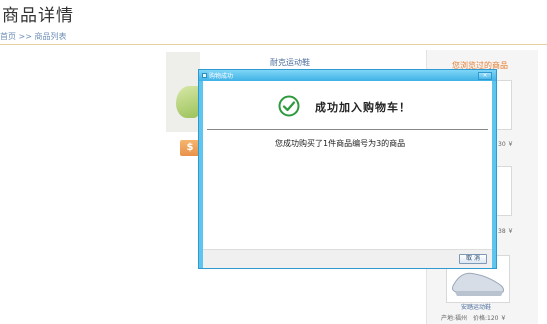 Image resolution: width=547 pixels, height=324 pixels. I want to click on dialog-footer: 取 消, so click(347, 258).